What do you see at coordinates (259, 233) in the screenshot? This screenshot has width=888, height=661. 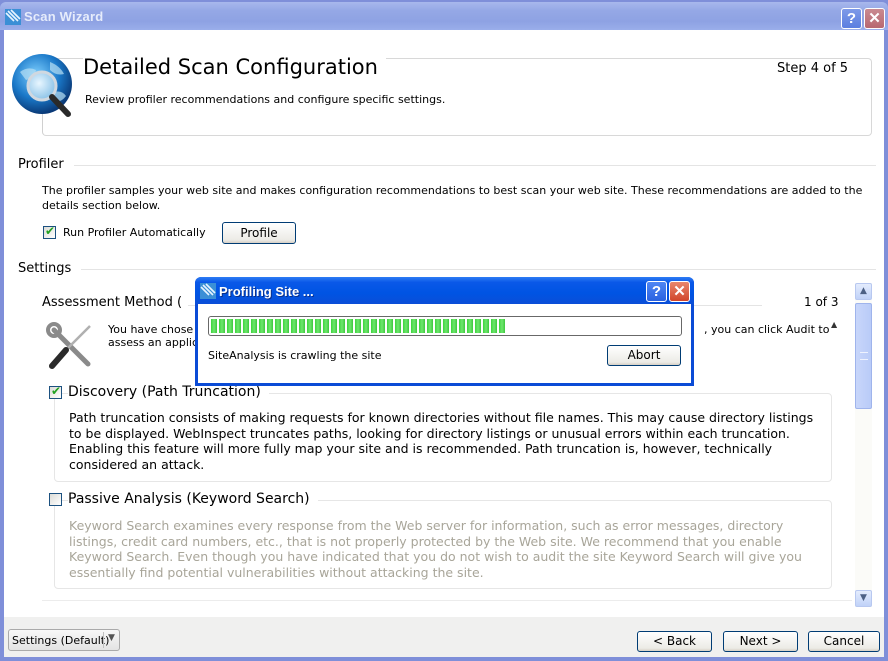 I see `profile-button: Profile` at bounding box center [259, 233].